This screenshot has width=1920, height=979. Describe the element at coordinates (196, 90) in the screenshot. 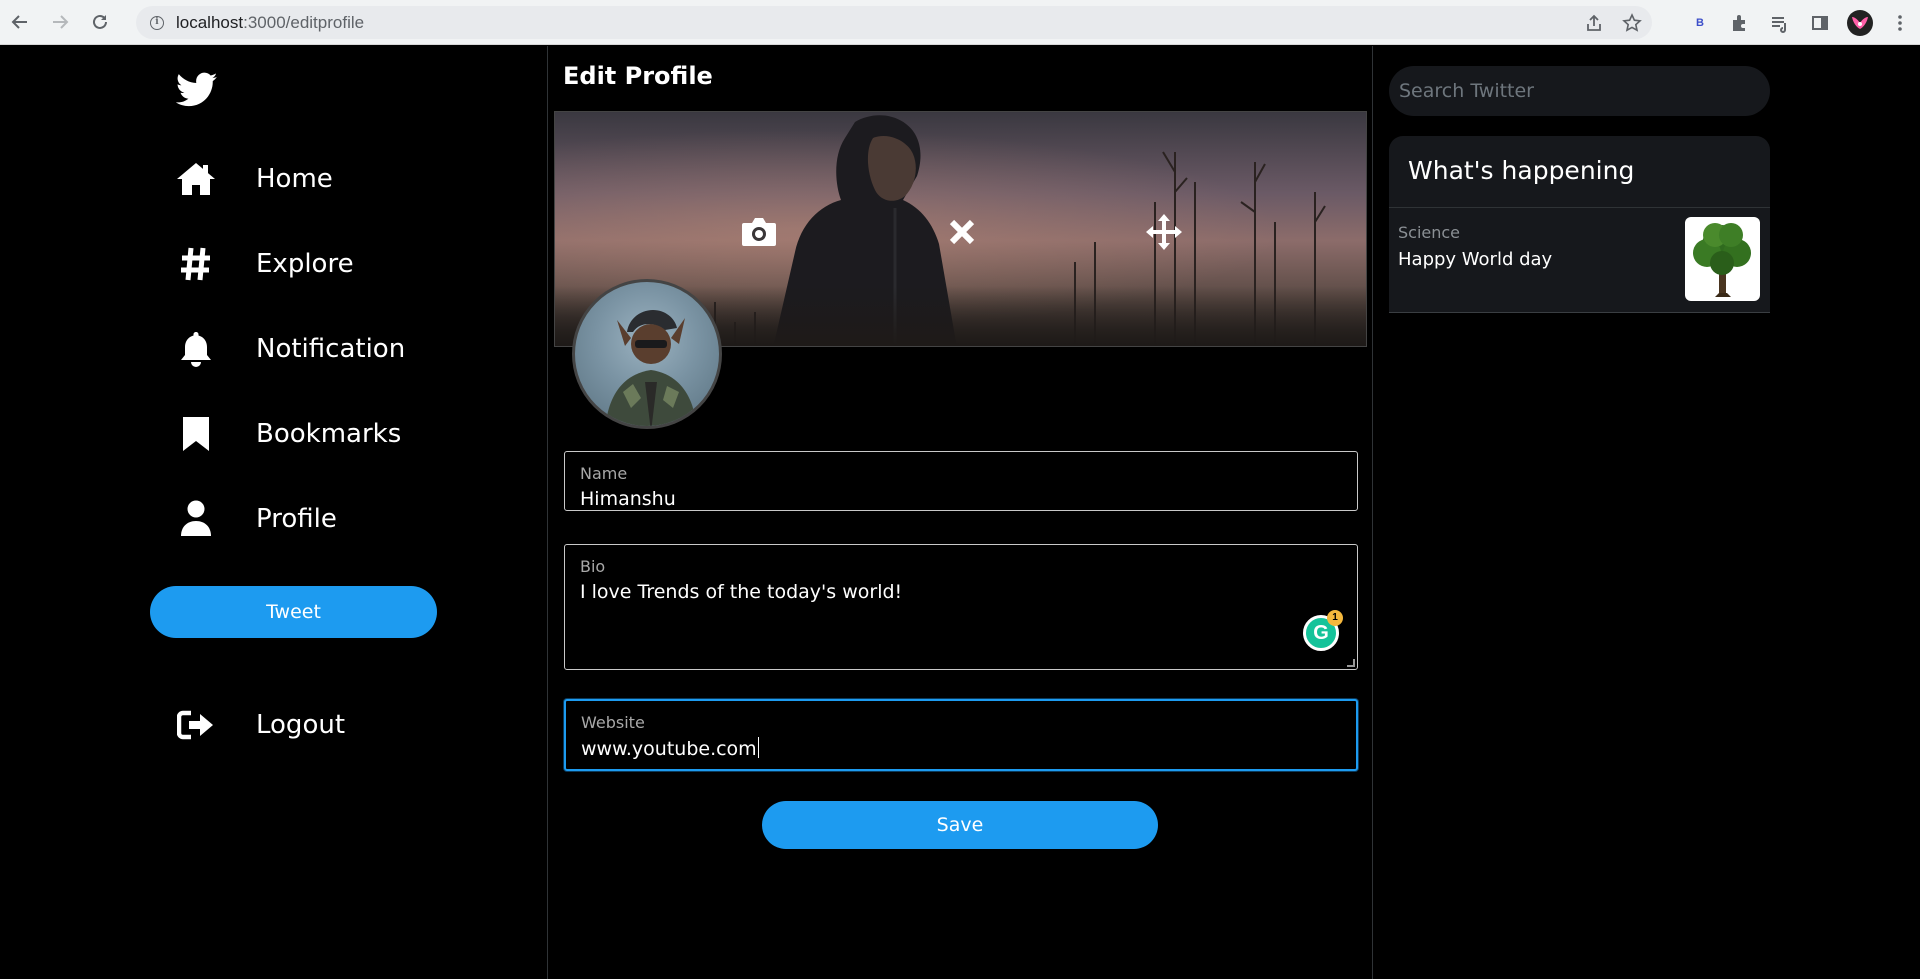

I see `twitter-logo-icon` at that location.